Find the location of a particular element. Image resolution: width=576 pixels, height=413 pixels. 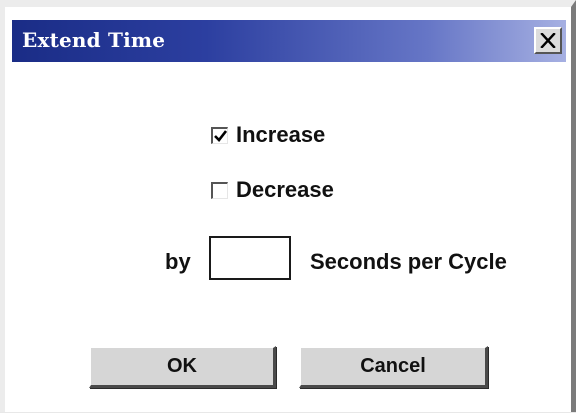

close-x-icon is located at coordinates (548, 40).